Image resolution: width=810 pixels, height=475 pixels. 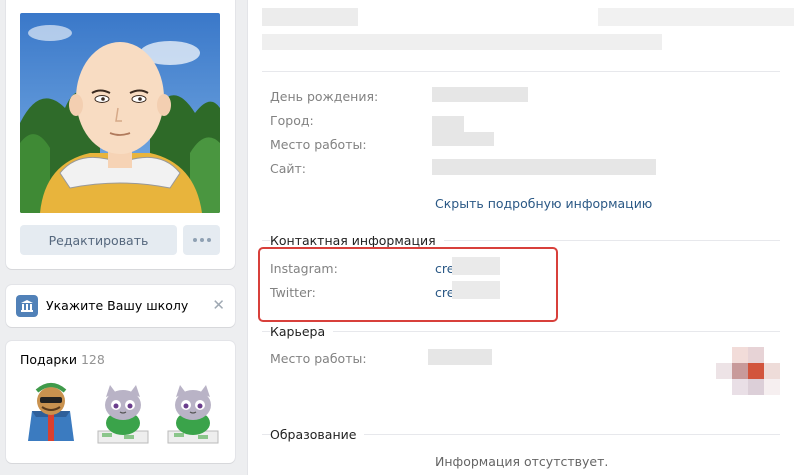 What do you see at coordinates (310, 17) in the screenshot?
I see `blurred-name` at bounding box center [310, 17].